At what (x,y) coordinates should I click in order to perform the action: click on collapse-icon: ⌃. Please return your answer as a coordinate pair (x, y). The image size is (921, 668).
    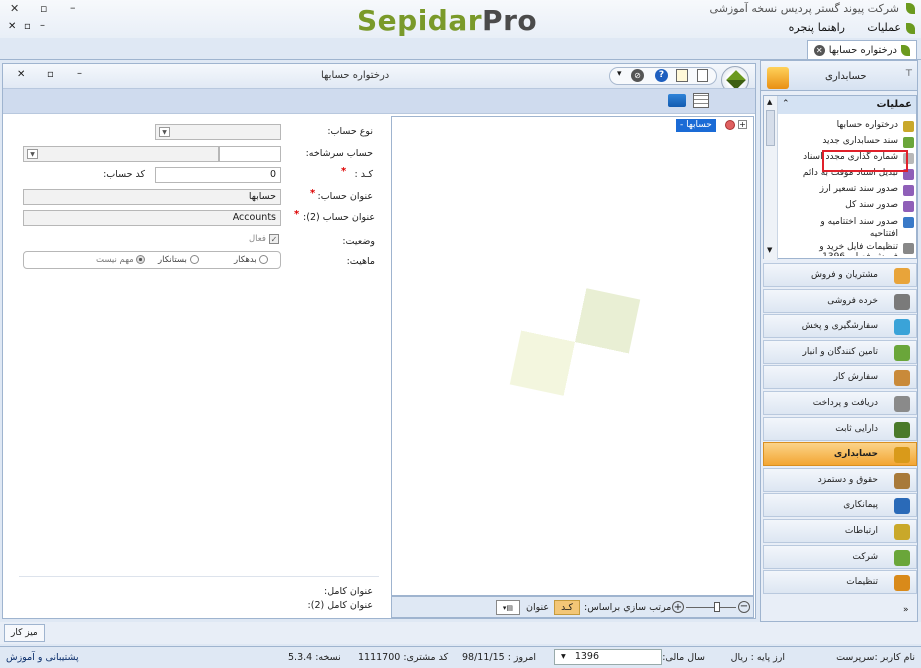
    Looking at the image, I should click on (786, 104).